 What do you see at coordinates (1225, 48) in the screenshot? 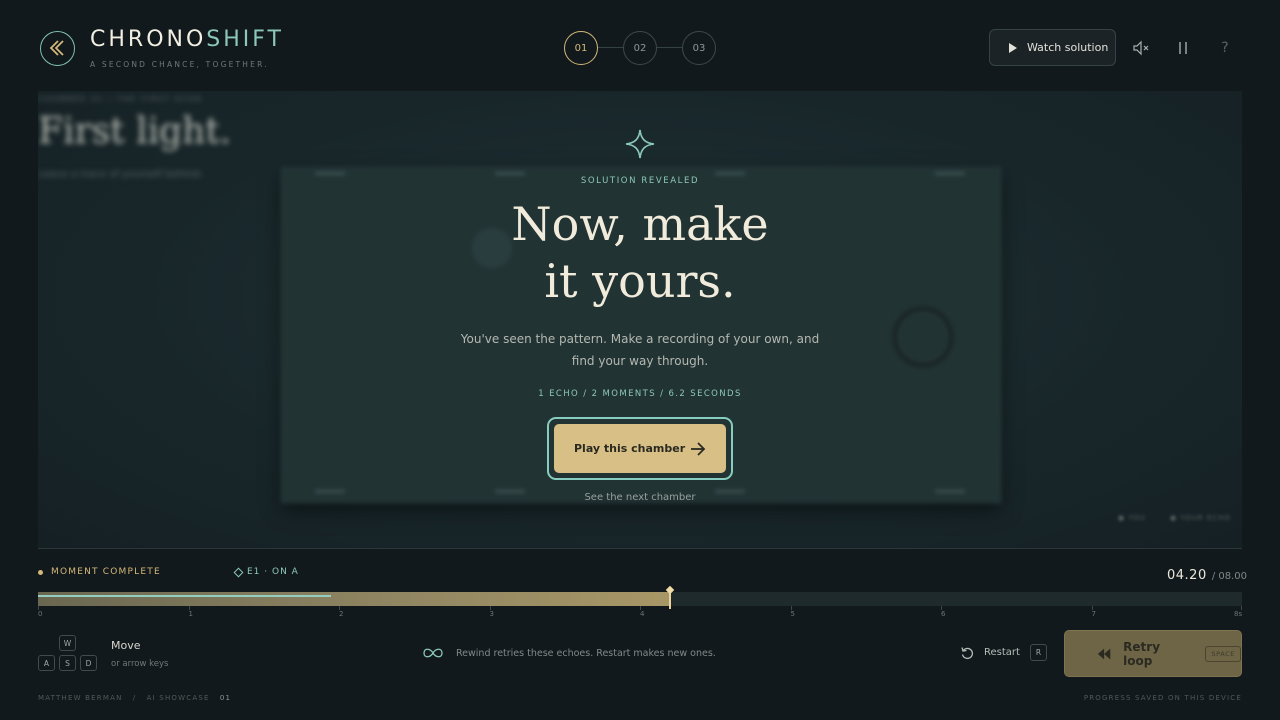
I see `help-icon: ?` at bounding box center [1225, 48].